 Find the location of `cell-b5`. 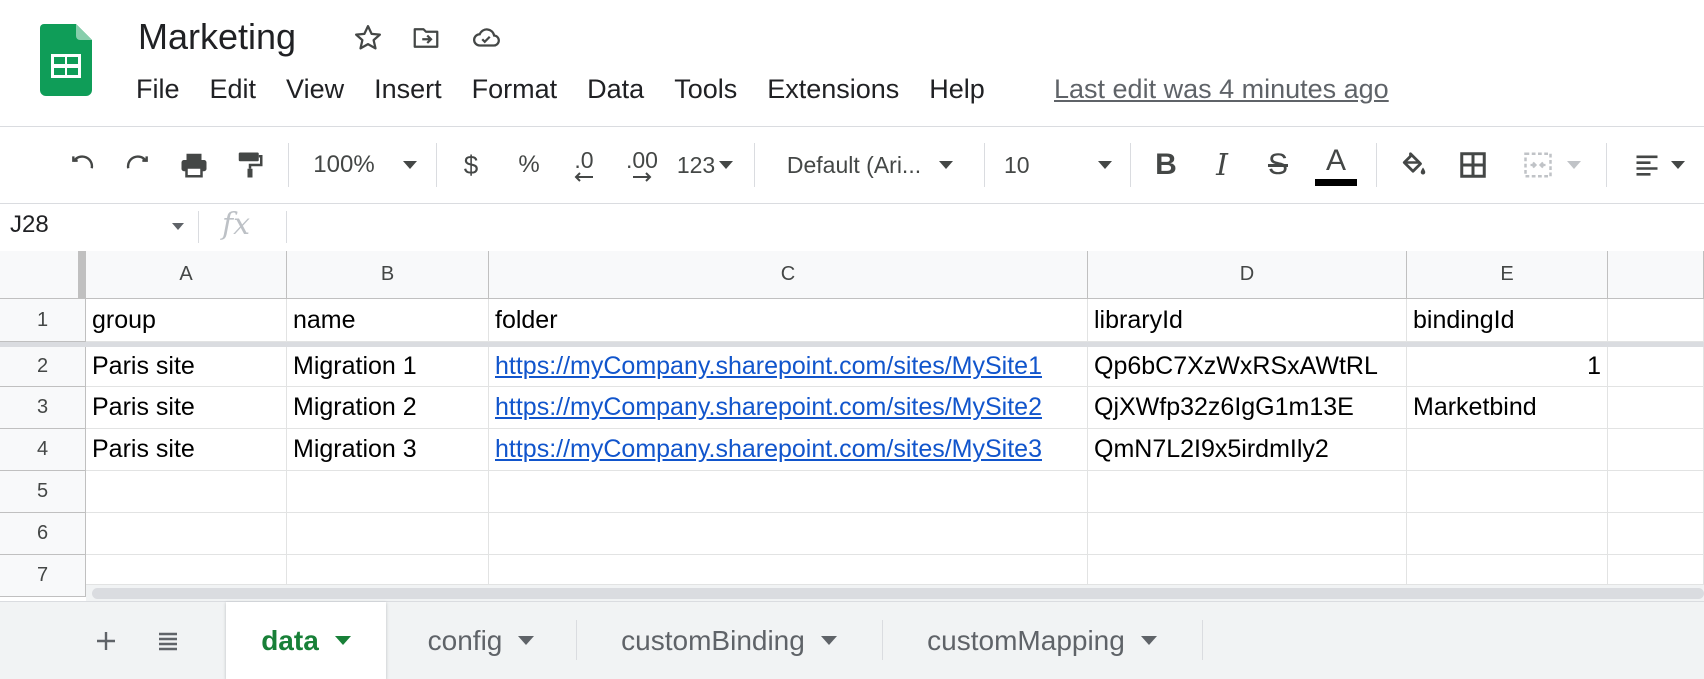

cell-b5 is located at coordinates (388, 492).